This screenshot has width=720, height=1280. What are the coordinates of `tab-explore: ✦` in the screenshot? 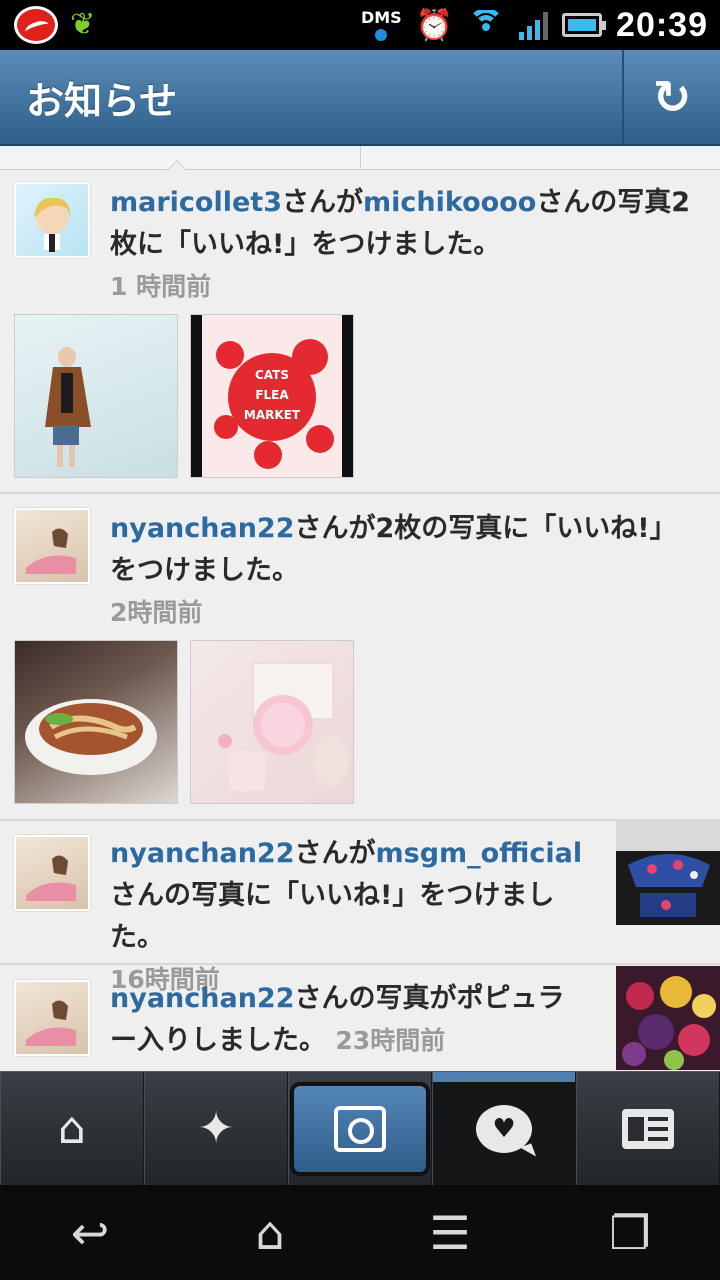 It's located at (216, 1128).